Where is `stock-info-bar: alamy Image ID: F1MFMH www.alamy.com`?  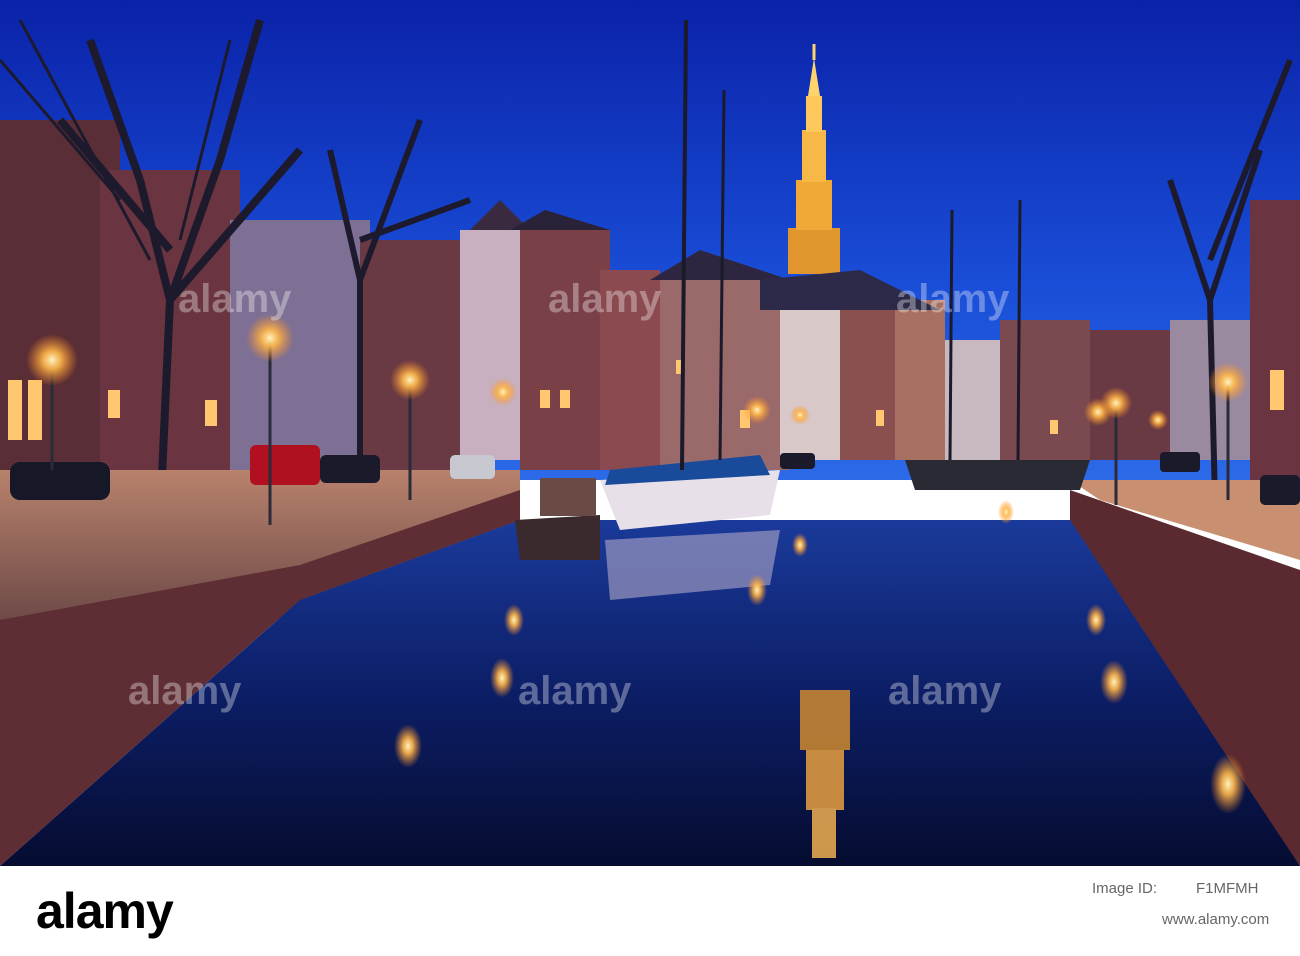 stock-info-bar: alamy Image ID: F1MFMH www.alamy.com is located at coordinates (650, 911).